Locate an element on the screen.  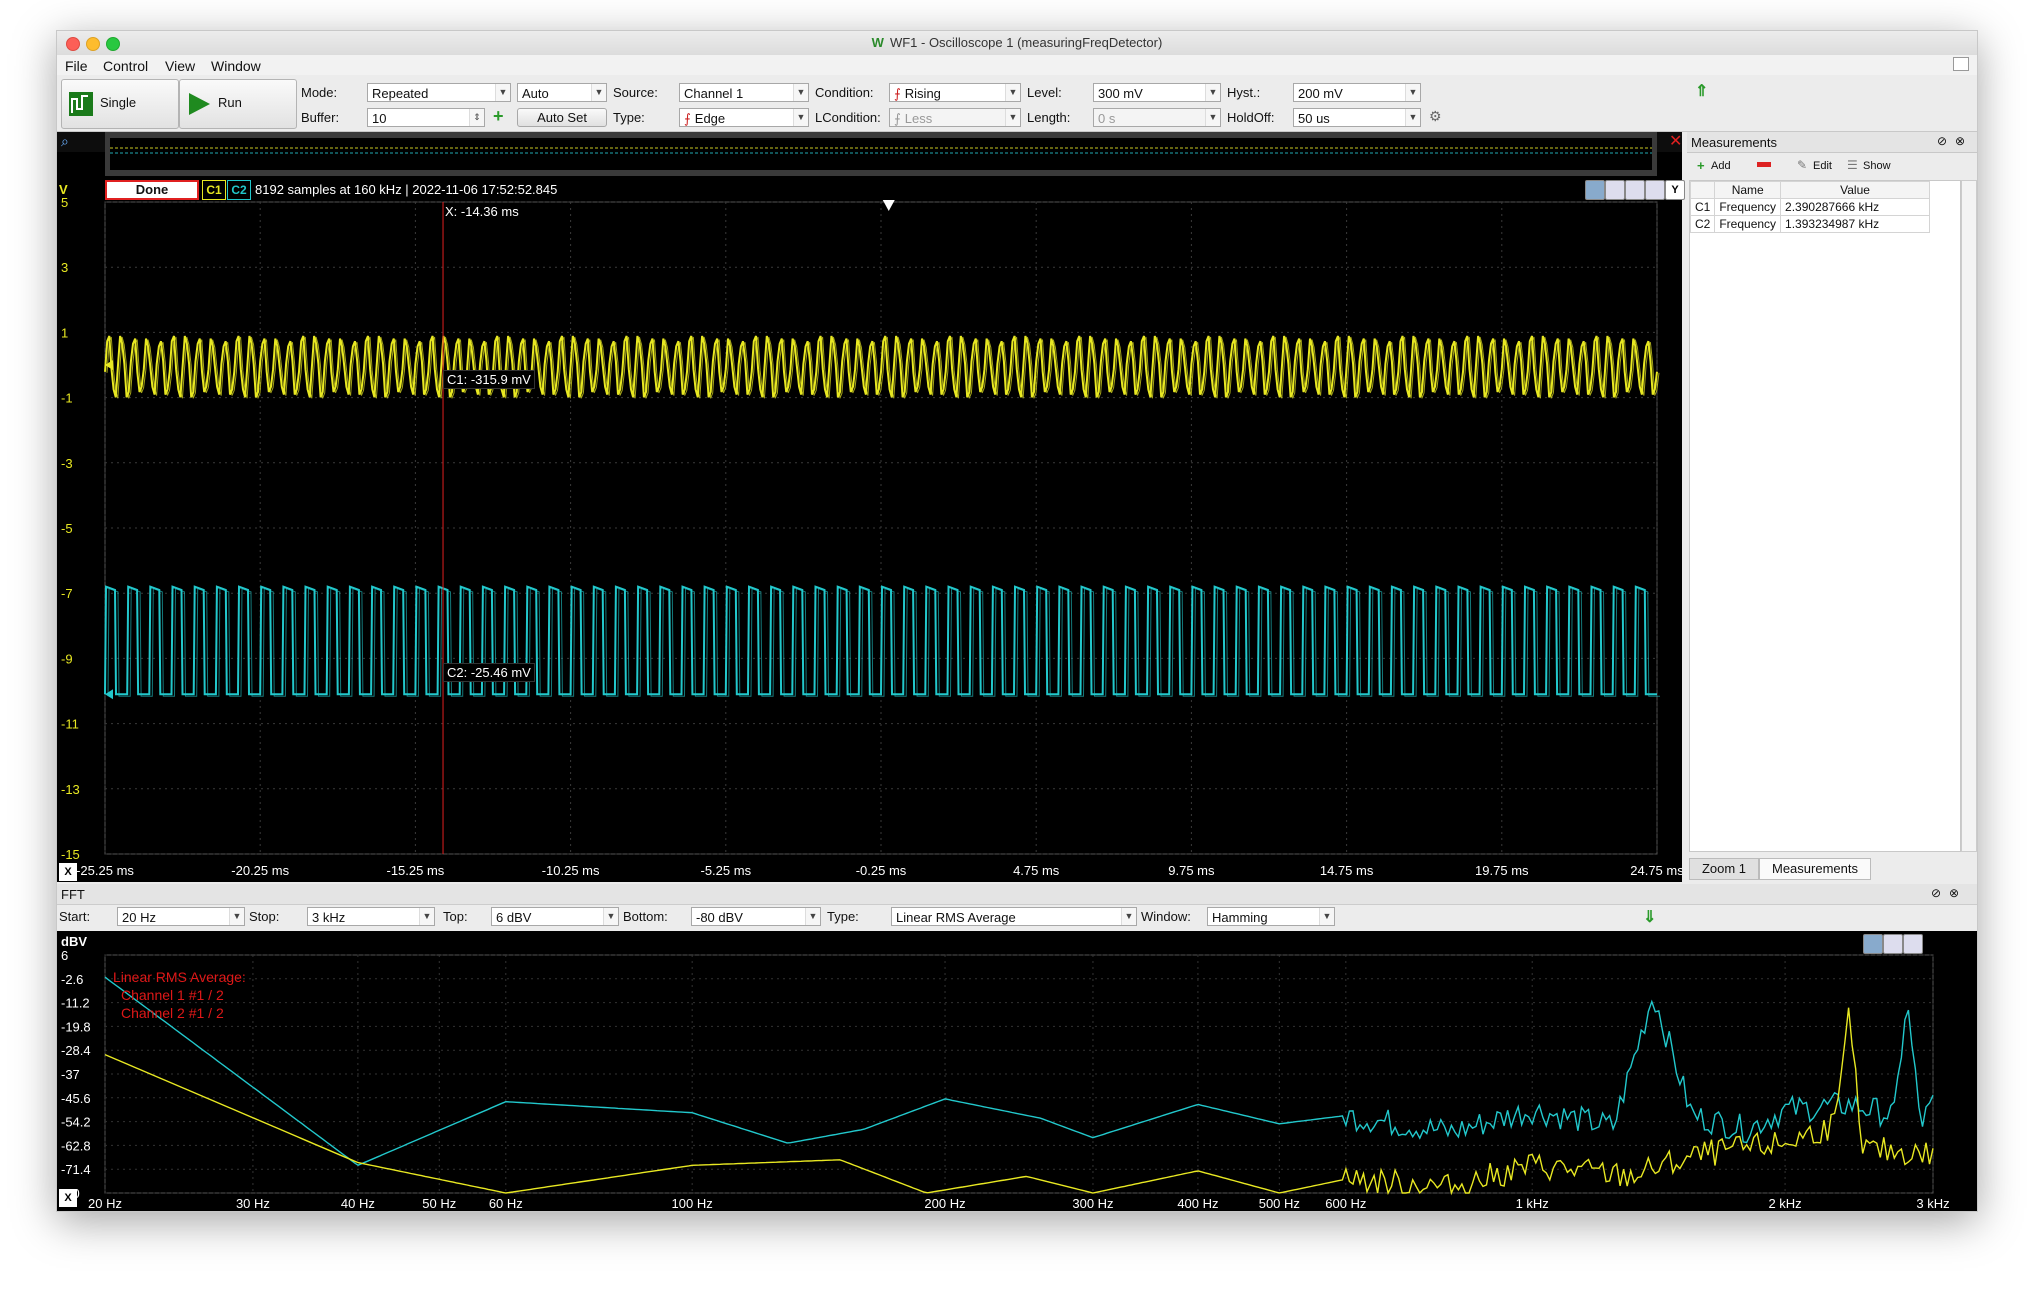
table-header-row: Name Value is located at coordinates (1810, 190).